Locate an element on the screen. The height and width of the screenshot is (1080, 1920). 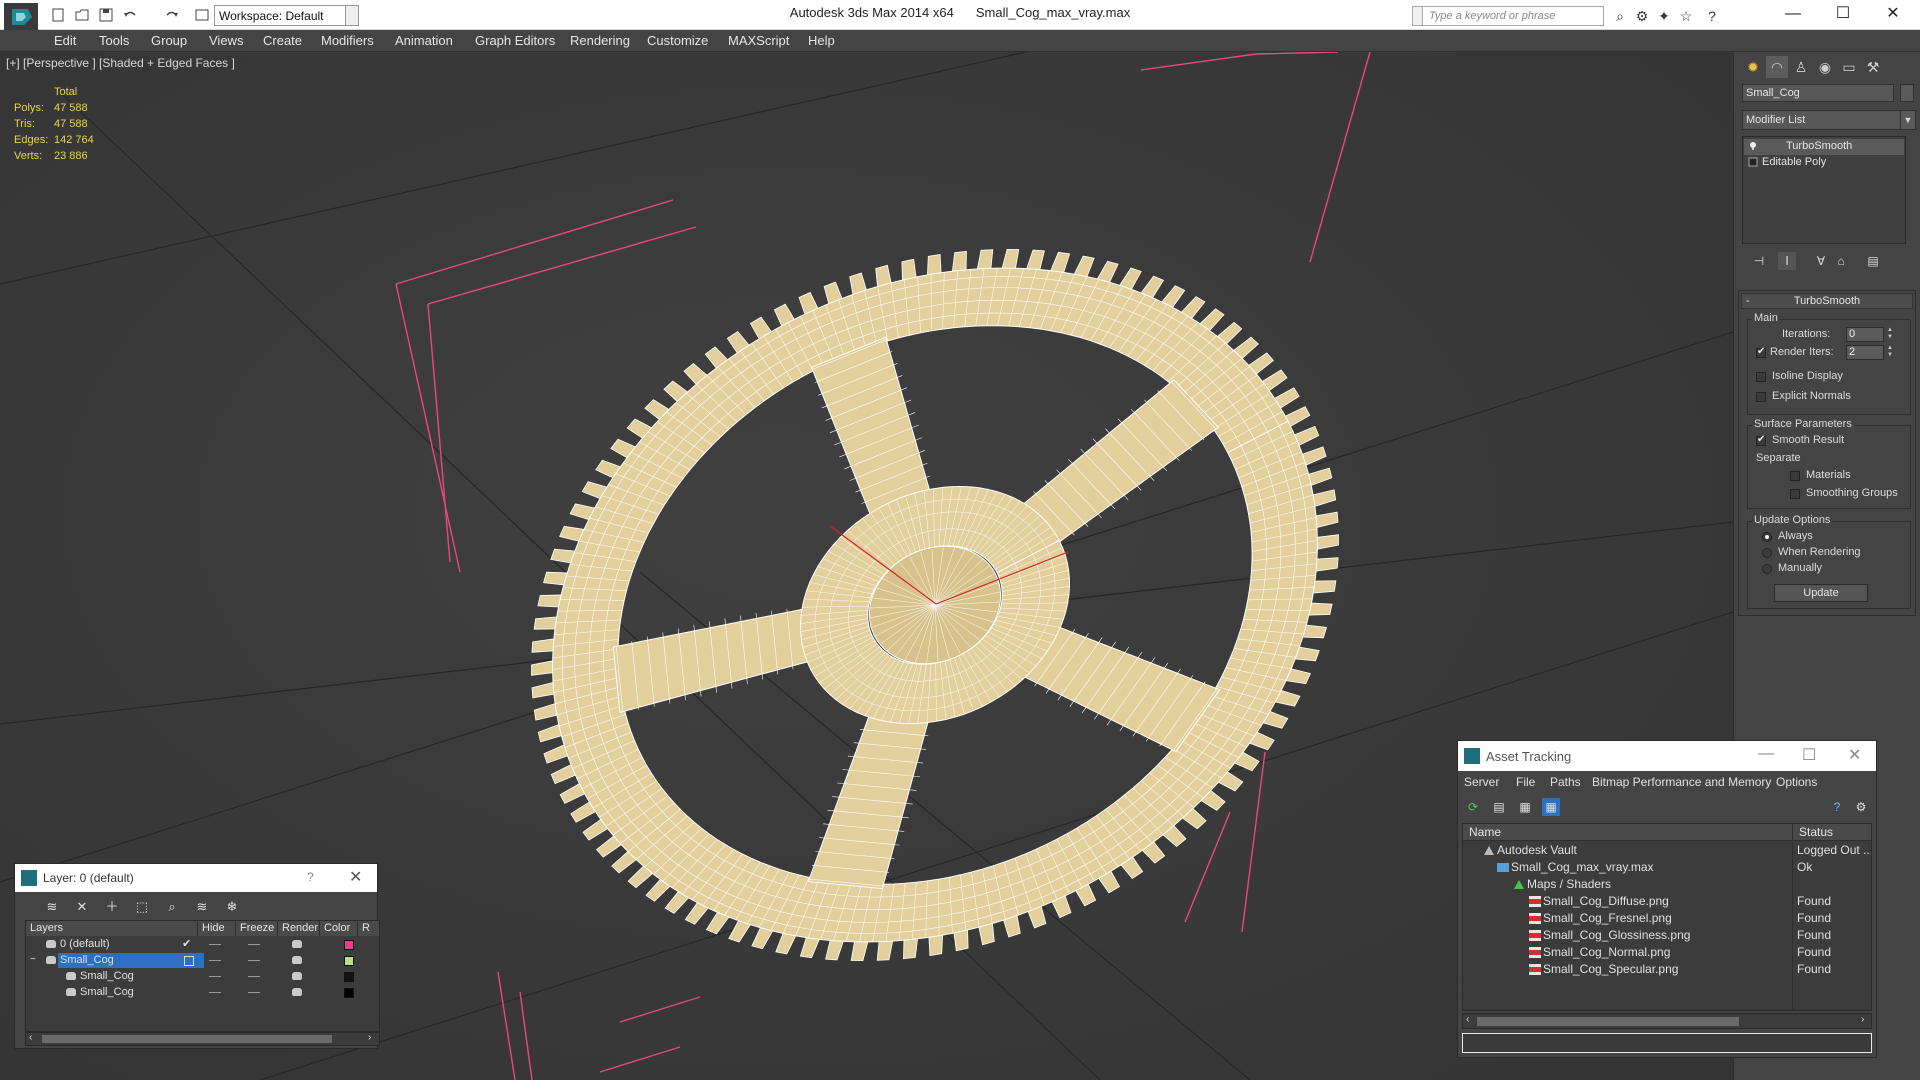
show-end-result-icon: Ⅰ is located at coordinates (1787, 261).